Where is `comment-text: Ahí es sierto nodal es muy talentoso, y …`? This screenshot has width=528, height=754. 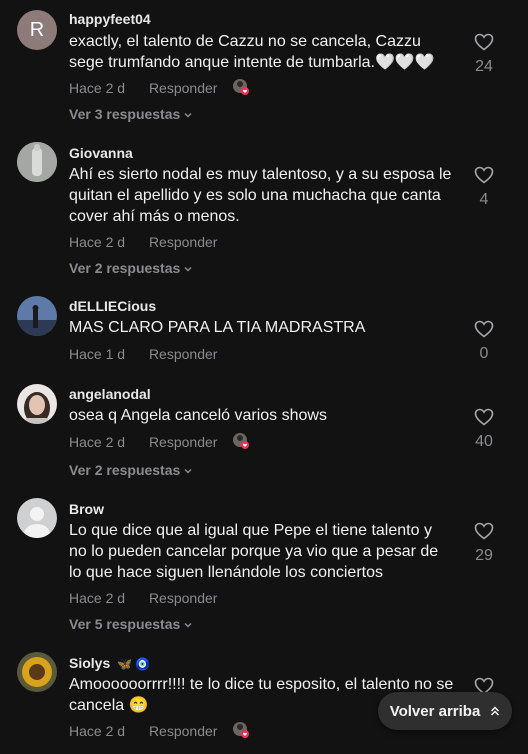 comment-text: Ahí es sierto nodal es muy talentoso, y … is located at coordinates (260, 195).